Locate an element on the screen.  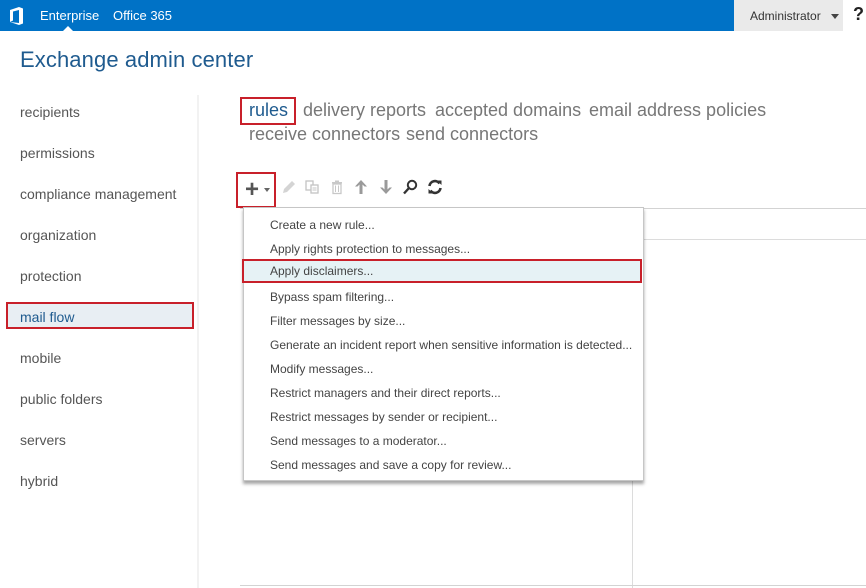
search-icon is located at coordinates (410, 187).